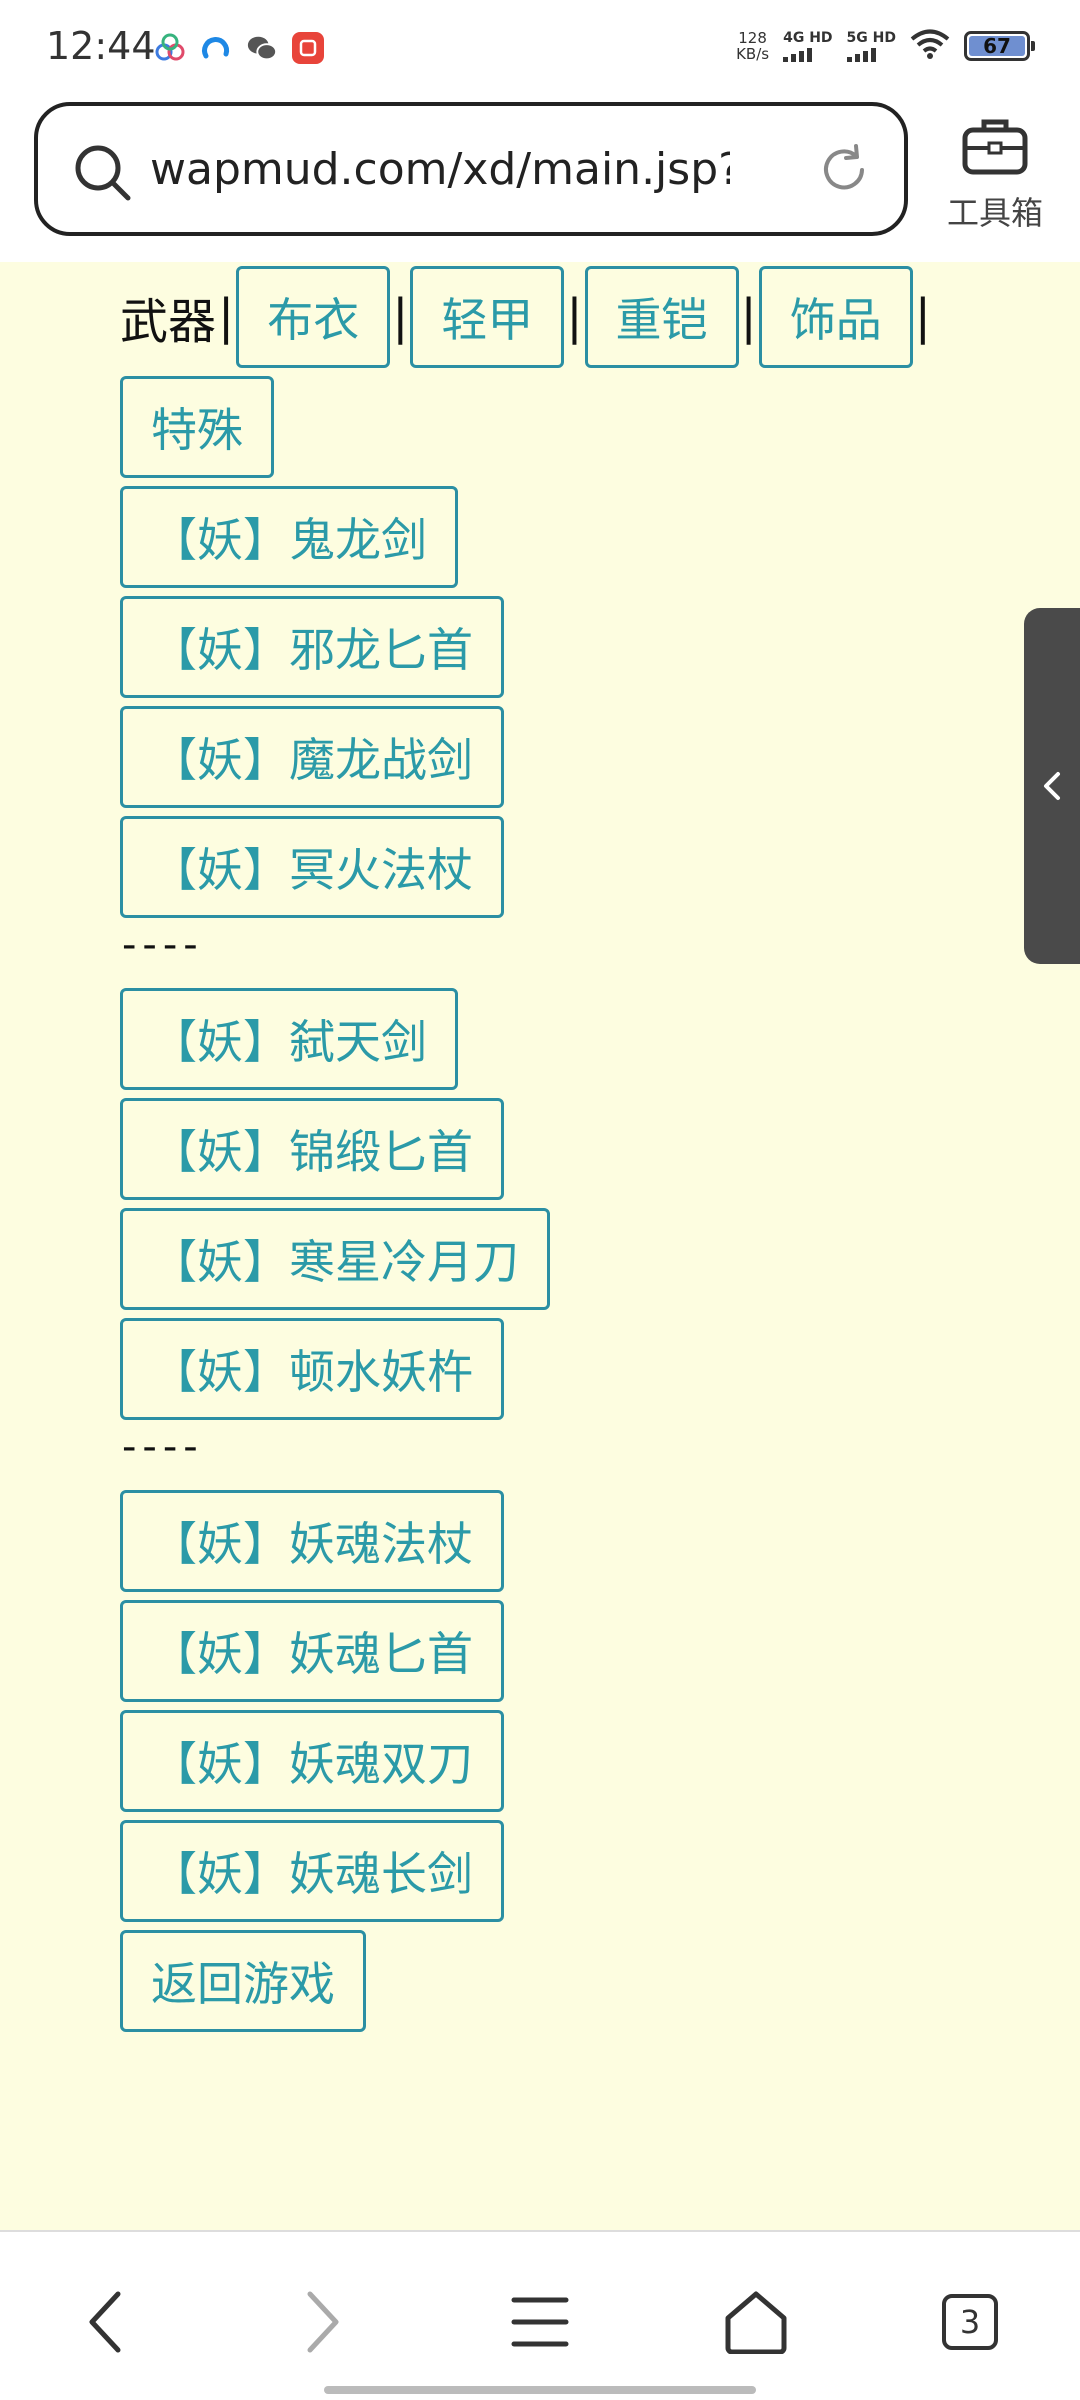  I want to click on return-game-button: 返回游戏, so click(243, 1981).